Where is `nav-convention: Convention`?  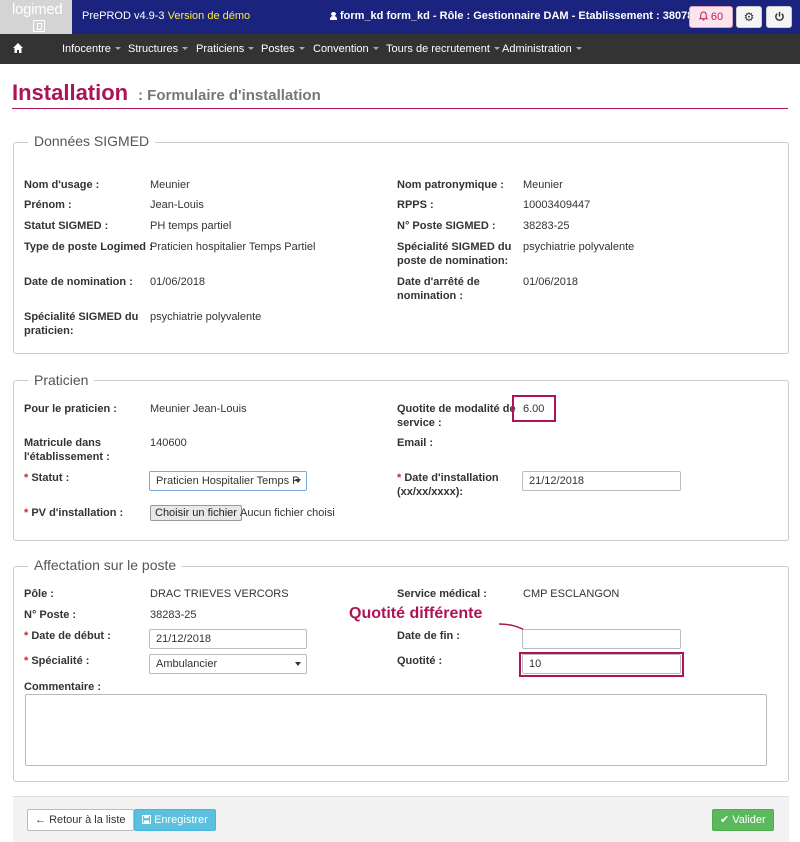 nav-convention: Convention is located at coordinates (346, 49).